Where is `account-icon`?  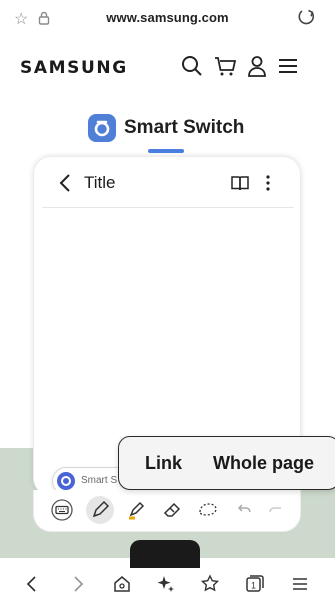 account-icon is located at coordinates (257, 66).